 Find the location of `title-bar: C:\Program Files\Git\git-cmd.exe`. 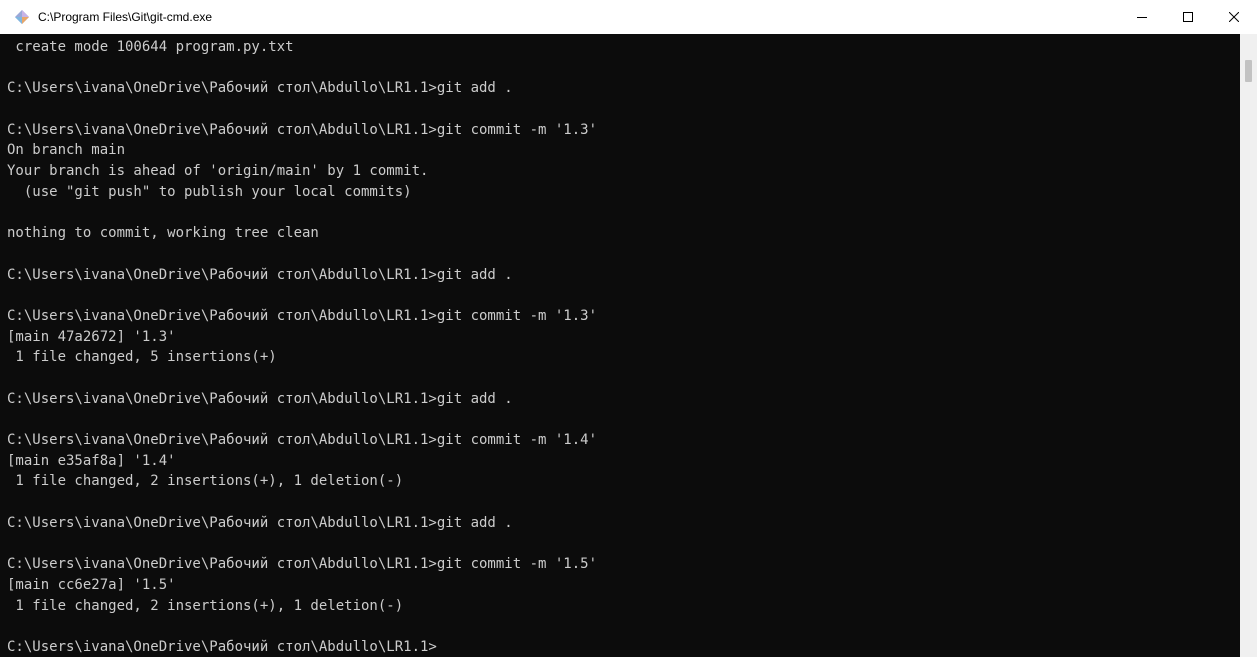

title-bar: C:\Program Files\Git\git-cmd.exe is located at coordinates (628, 17).